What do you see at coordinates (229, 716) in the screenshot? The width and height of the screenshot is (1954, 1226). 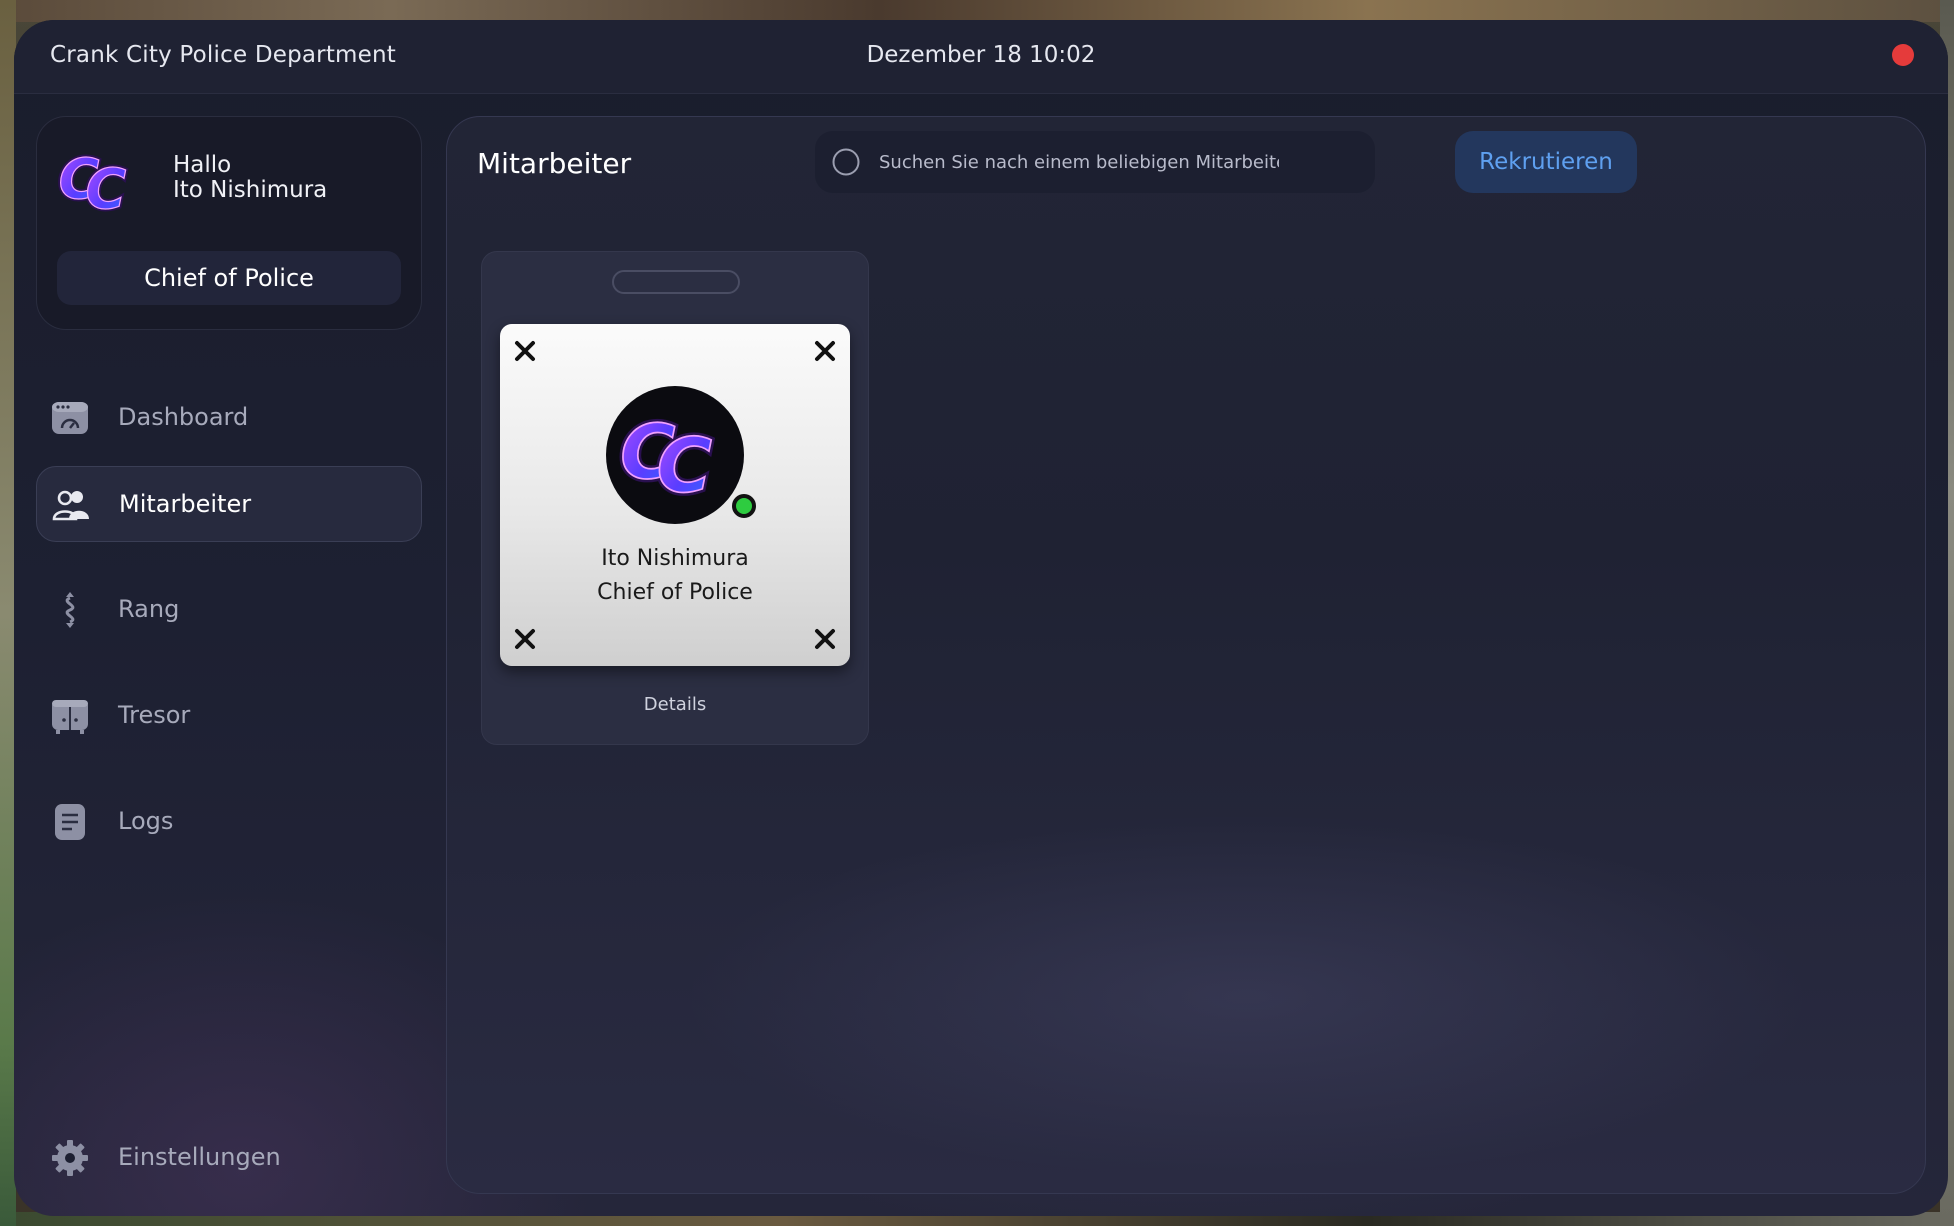 I see `sidebar-item-tresor: Tresor` at bounding box center [229, 716].